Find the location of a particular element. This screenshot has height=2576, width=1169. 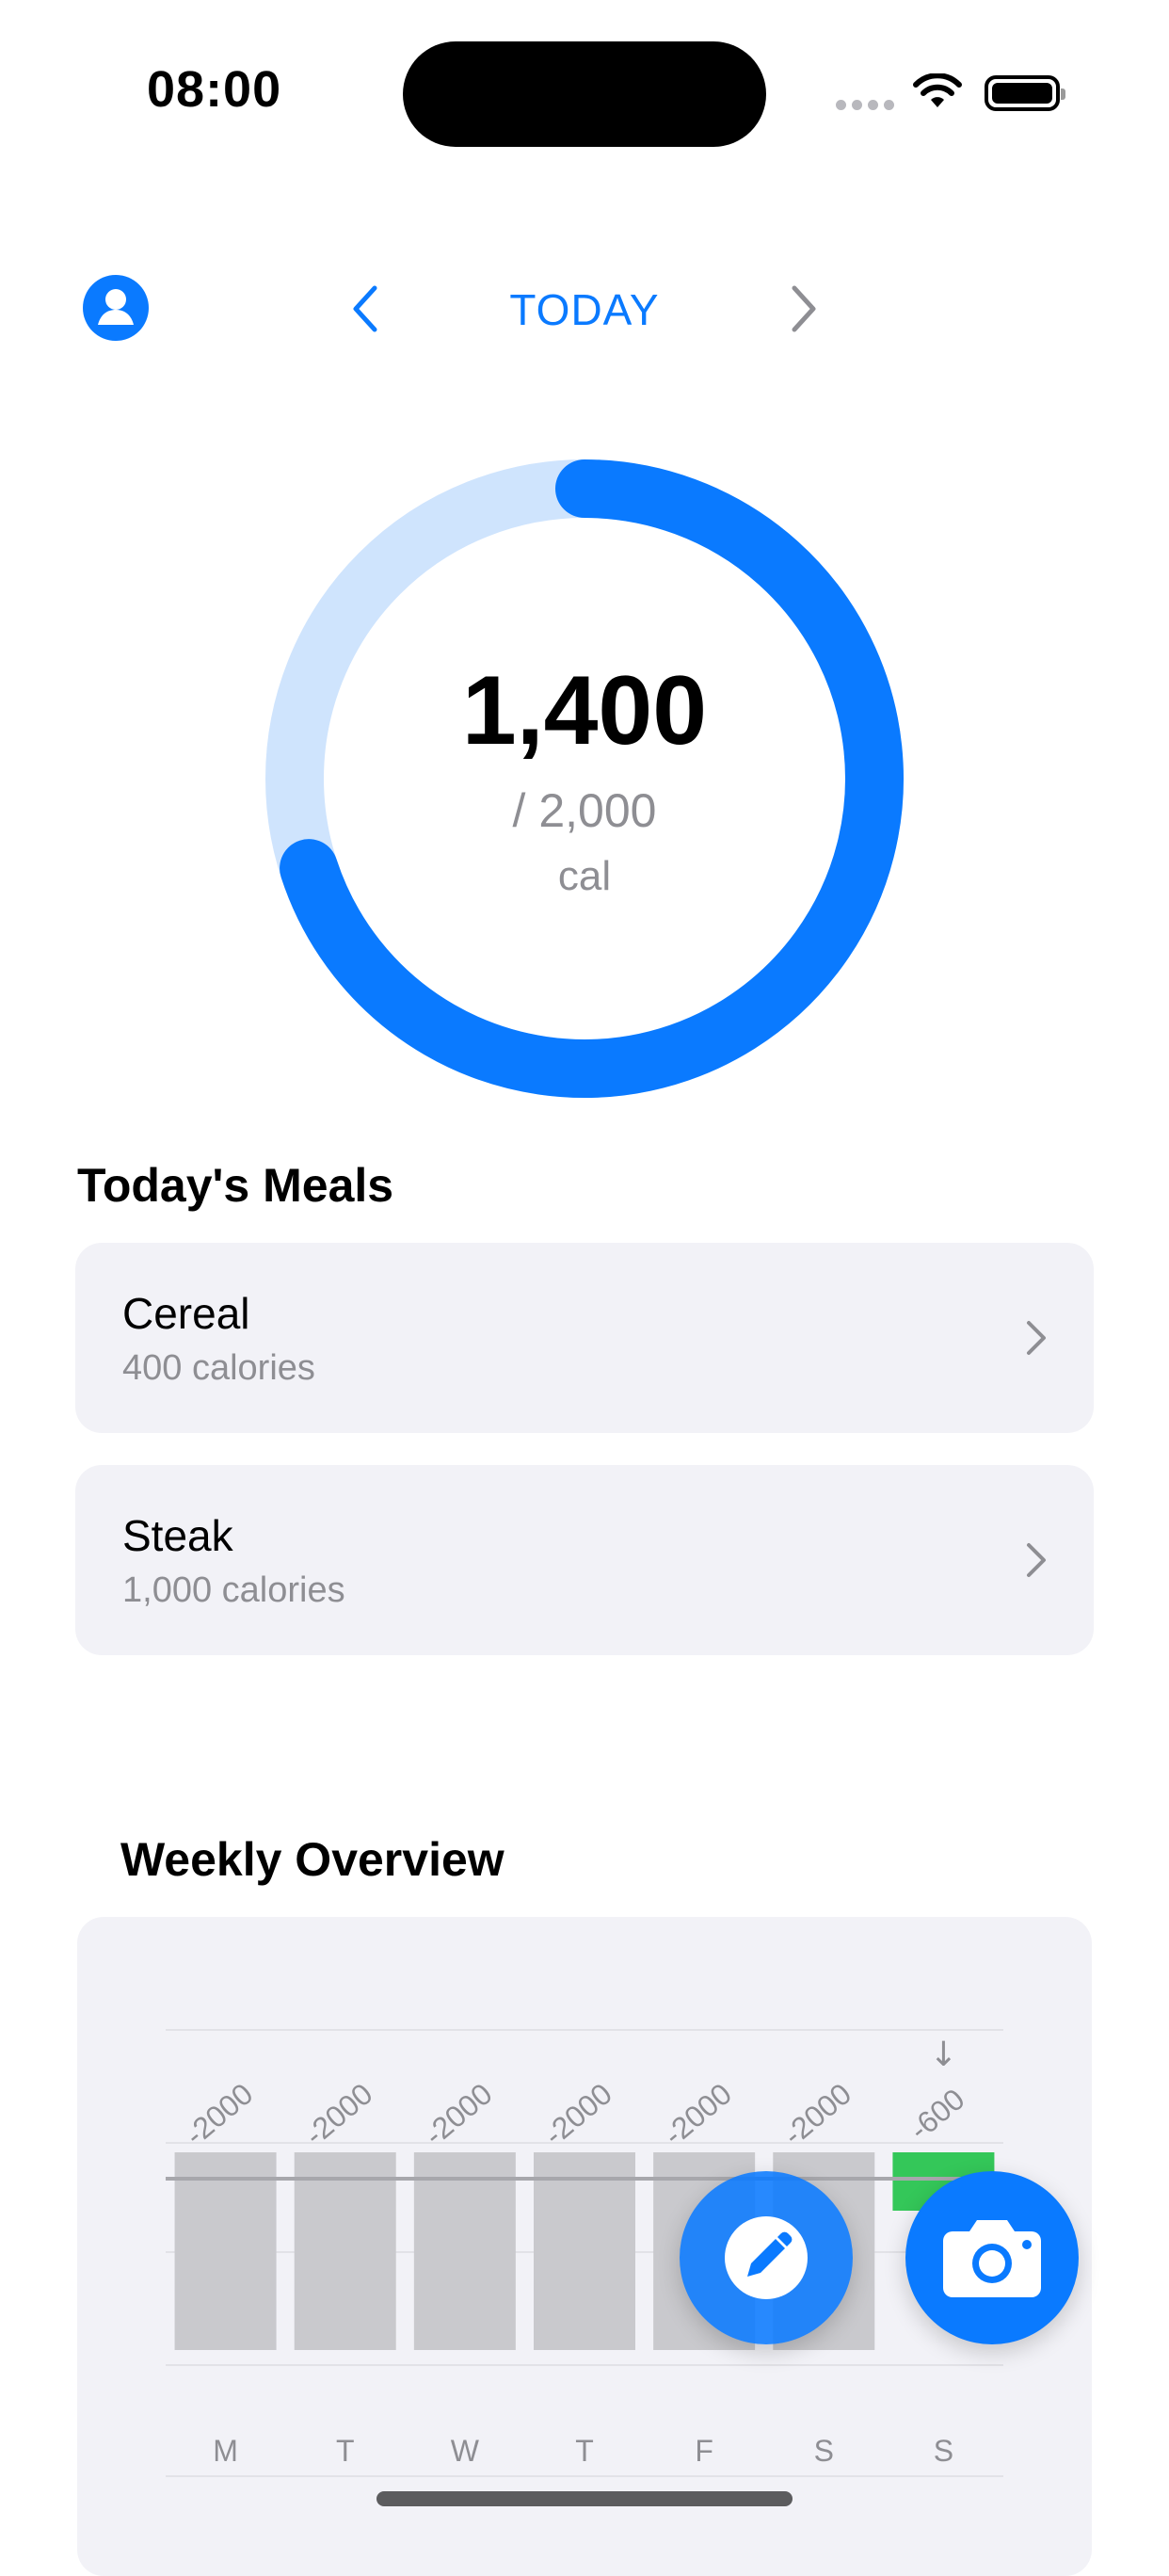

down-arrow-icon: ↓ is located at coordinates (943, 2055).